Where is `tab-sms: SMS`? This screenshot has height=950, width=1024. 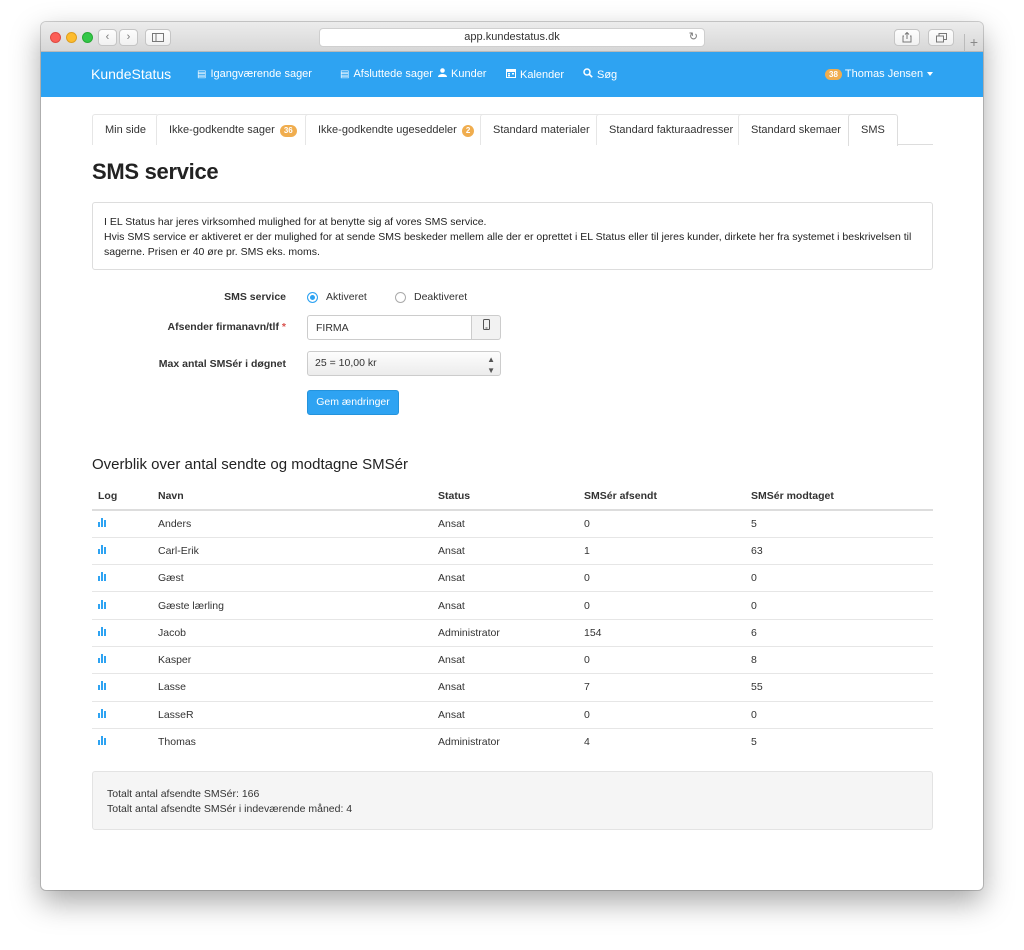
tab-sms: SMS is located at coordinates (873, 130).